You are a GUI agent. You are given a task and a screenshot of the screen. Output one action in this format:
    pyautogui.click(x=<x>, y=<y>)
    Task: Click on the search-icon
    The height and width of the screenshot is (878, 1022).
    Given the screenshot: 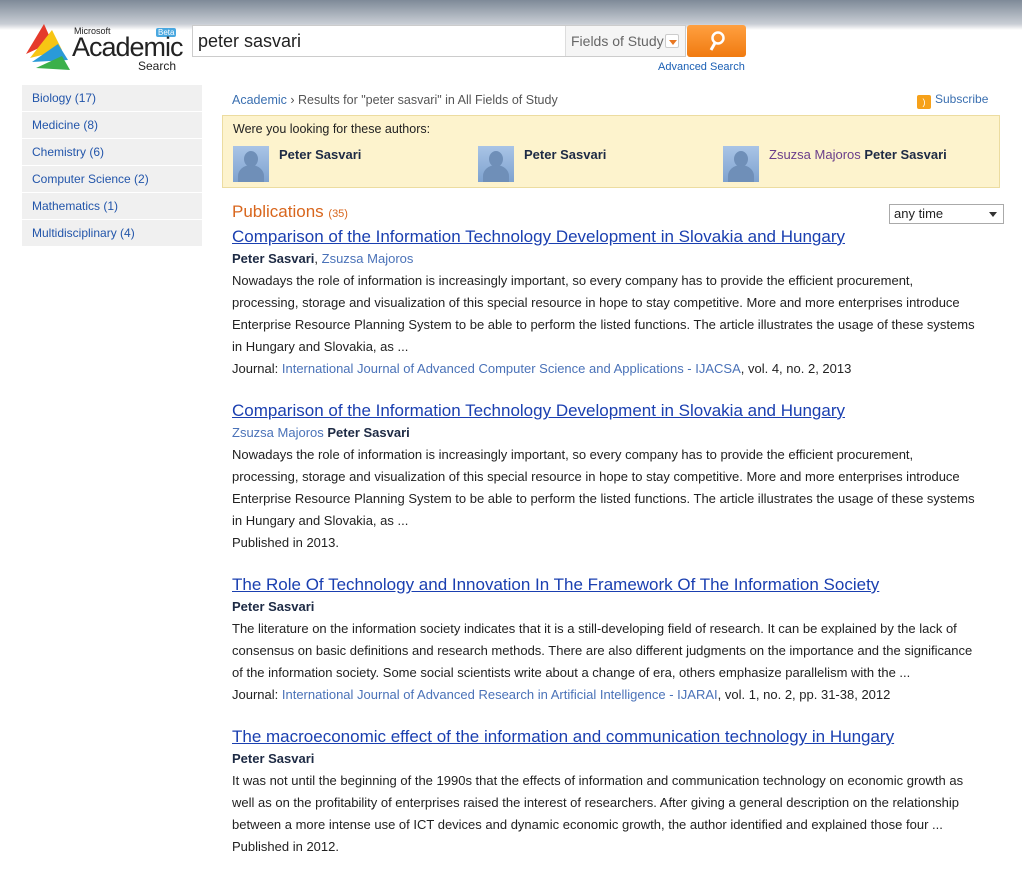 What is the action you would take?
    pyautogui.click(x=717, y=41)
    